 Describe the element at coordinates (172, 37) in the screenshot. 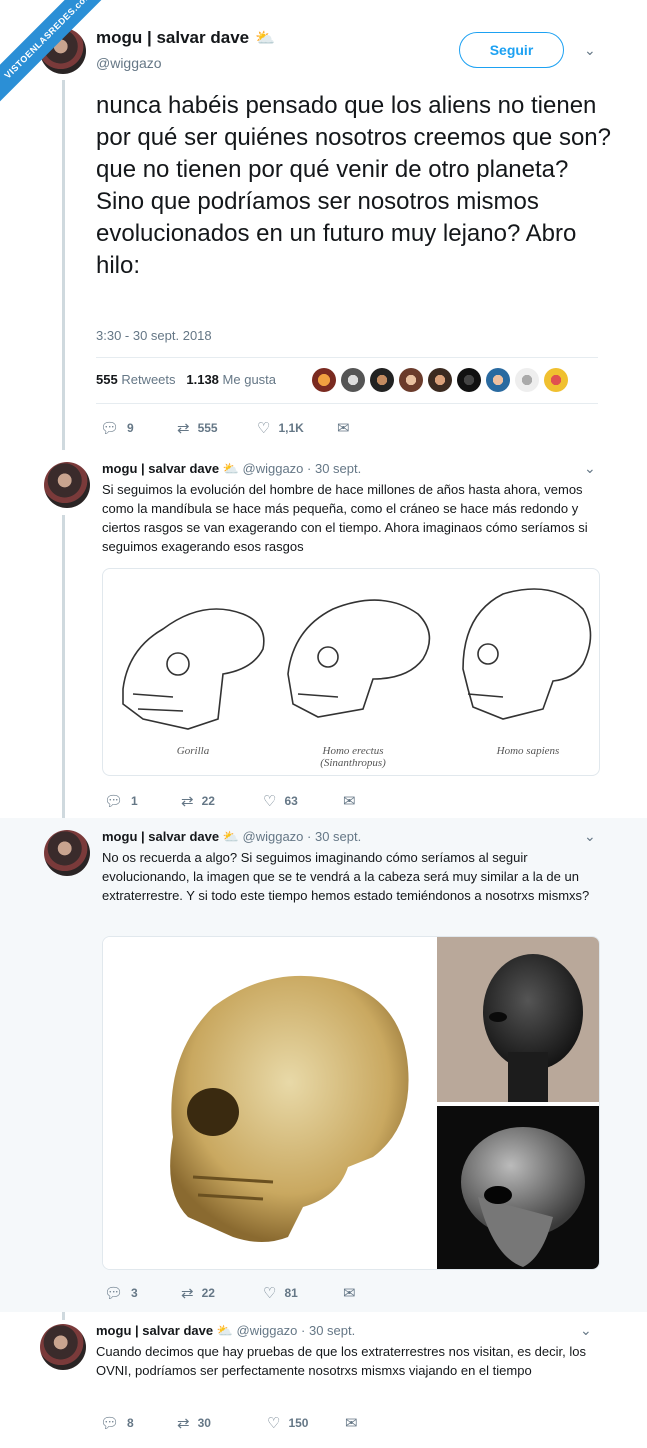

I see `author-name-text: mogu | salvar dave` at that location.